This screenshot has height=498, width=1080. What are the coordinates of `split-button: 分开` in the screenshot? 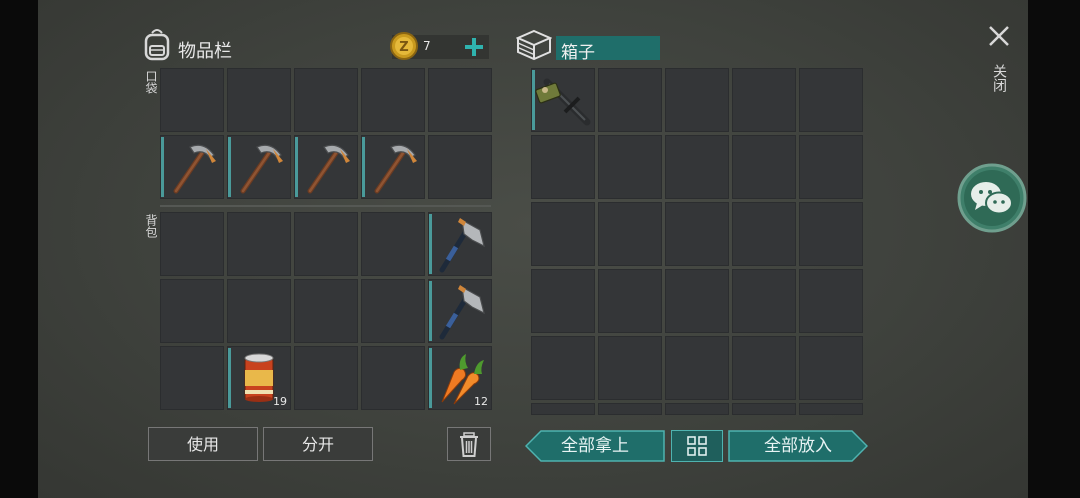 It's located at (318, 444).